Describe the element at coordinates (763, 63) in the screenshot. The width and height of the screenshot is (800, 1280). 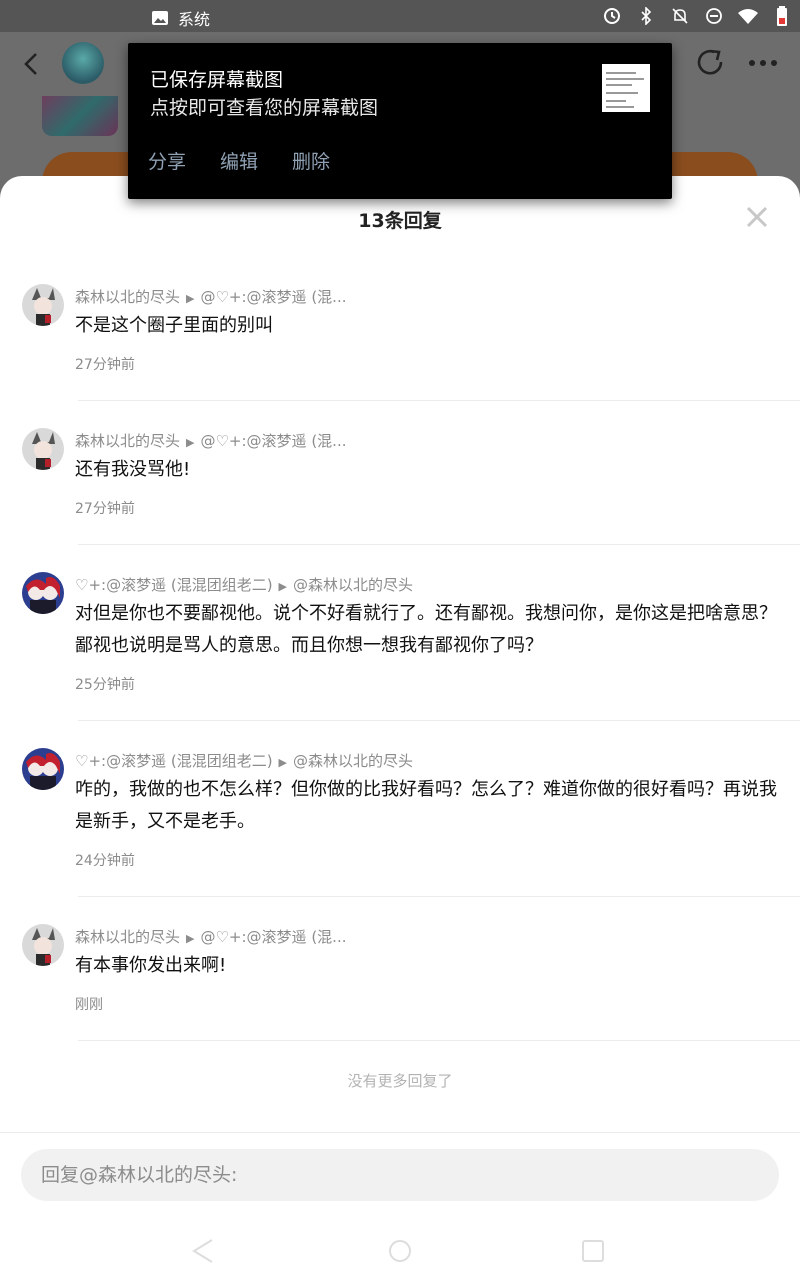
I see `more-icon` at that location.